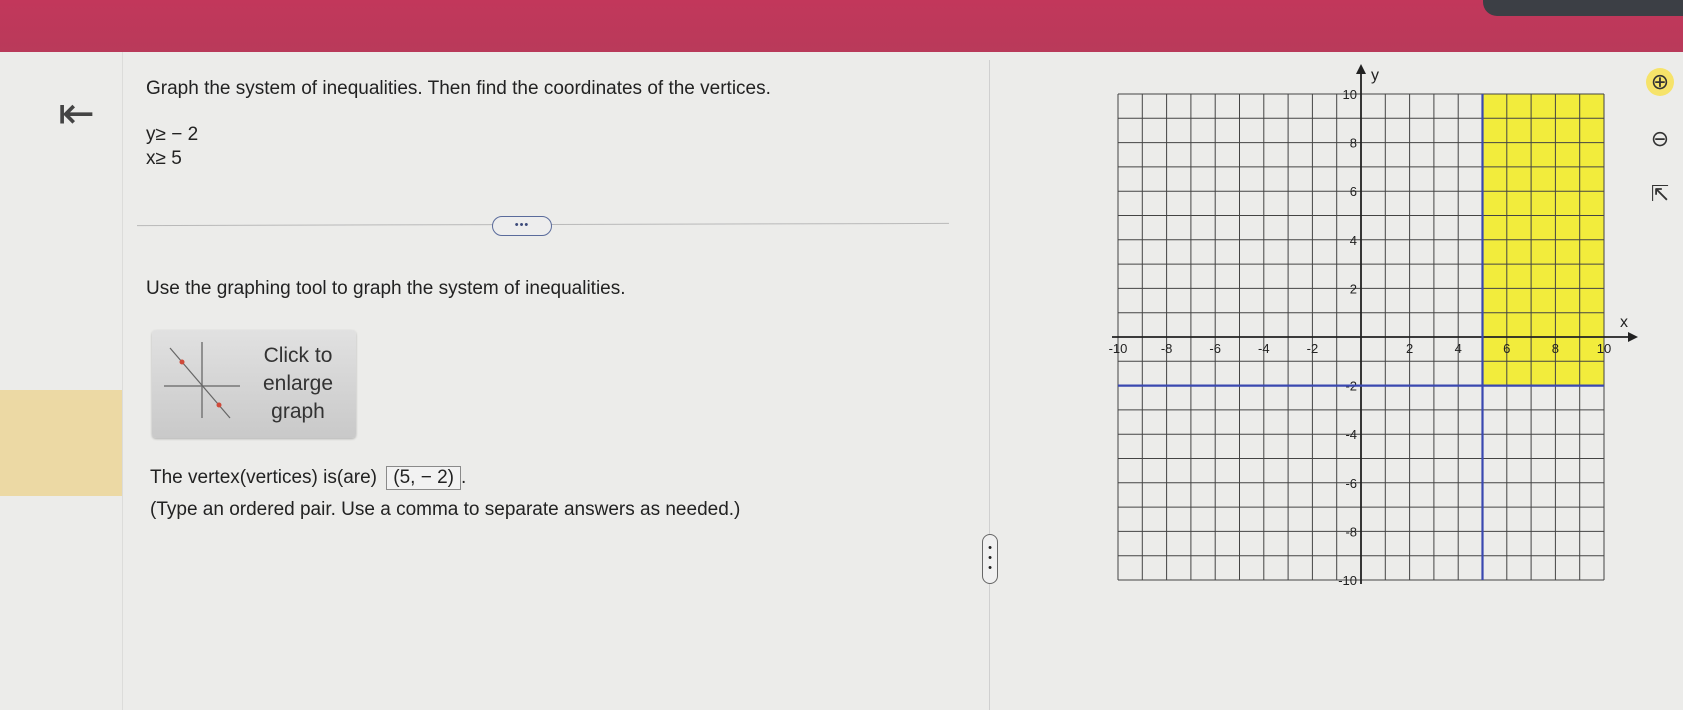  Describe the element at coordinates (424, 478) in the screenshot. I see `vertex-answer-field: (5, − 2)` at that location.